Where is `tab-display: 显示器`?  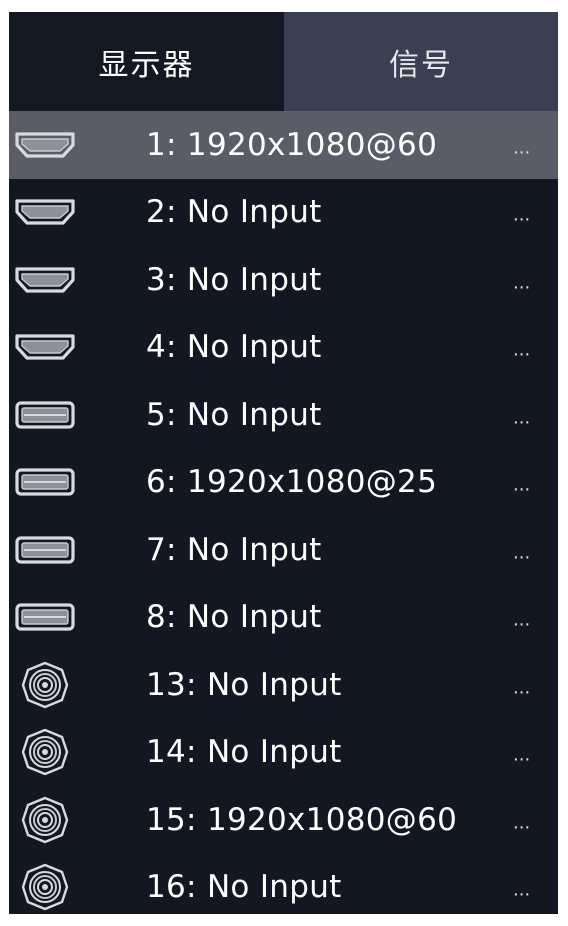
tab-display: 显示器 is located at coordinates (146, 61).